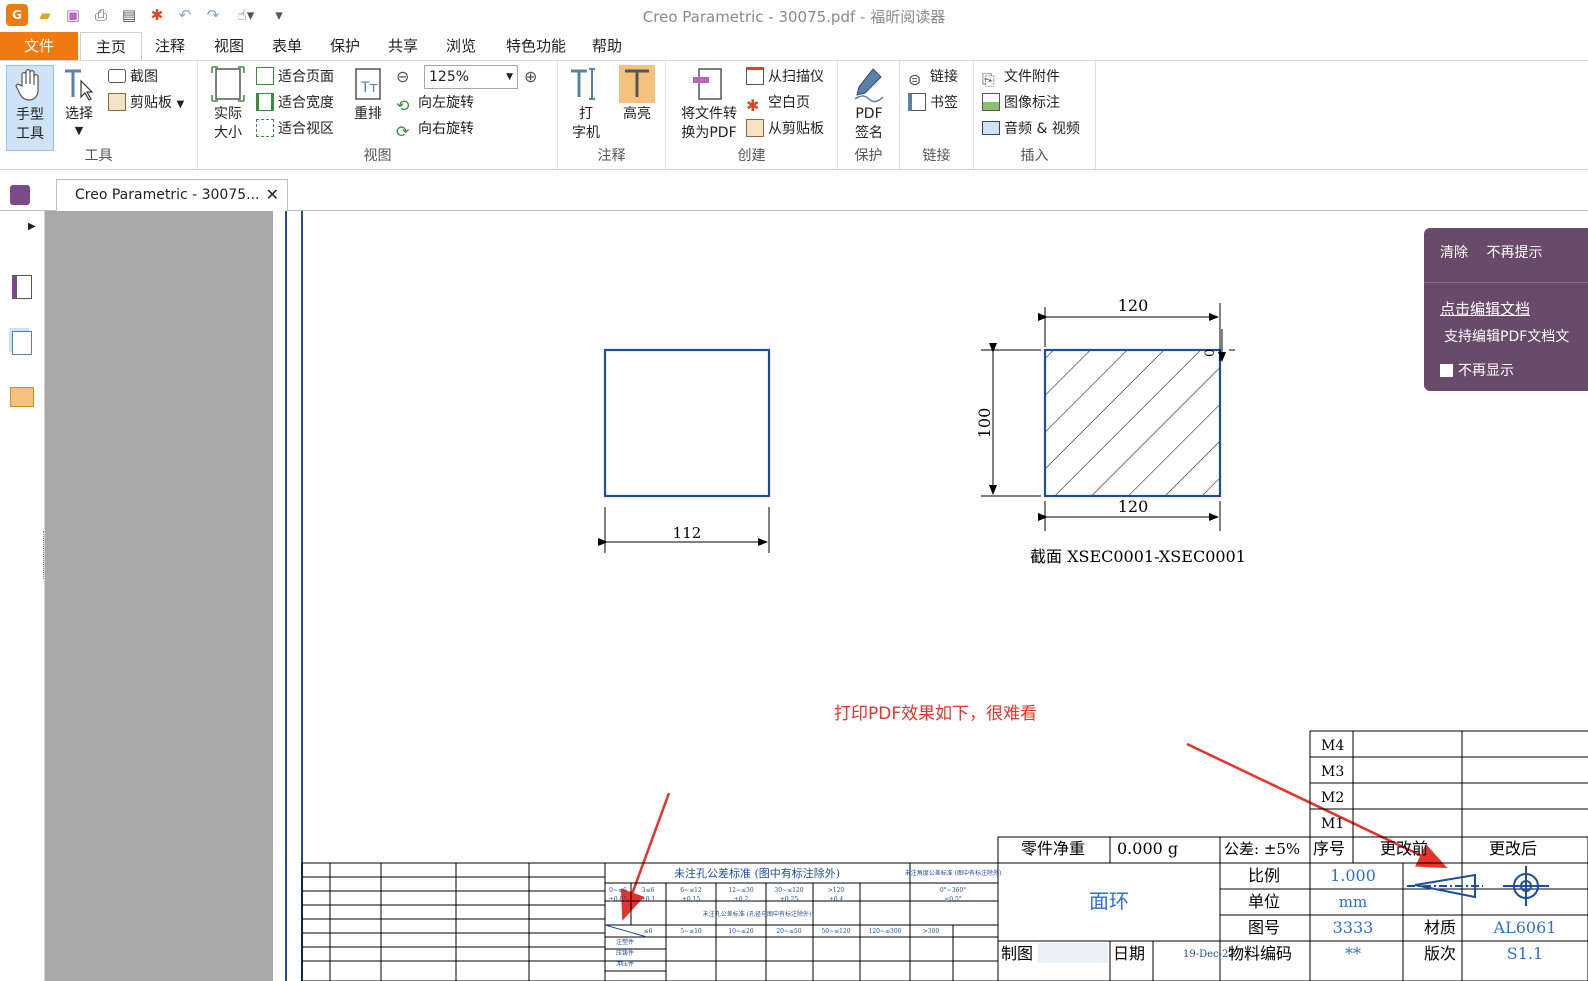 This screenshot has width=1588, height=981. What do you see at coordinates (345, 46) in the screenshot?
I see `tab-protect: 保护` at bounding box center [345, 46].